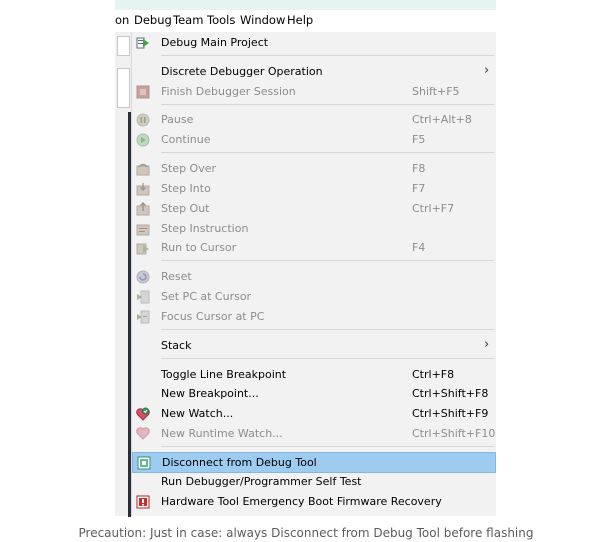 The image size is (612, 542). I want to click on menu-item-run-self-test: Run Debugger/Programmer Self Test, so click(314, 482).